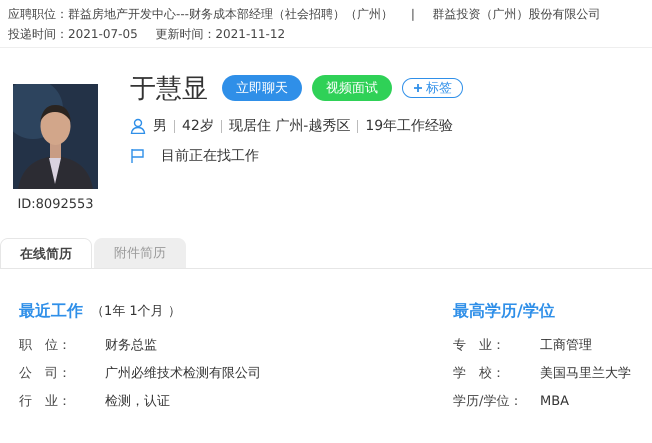 The image size is (652, 443). What do you see at coordinates (418, 88) in the screenshot?
I see `plus-icon` at bounding box center [418, 88].